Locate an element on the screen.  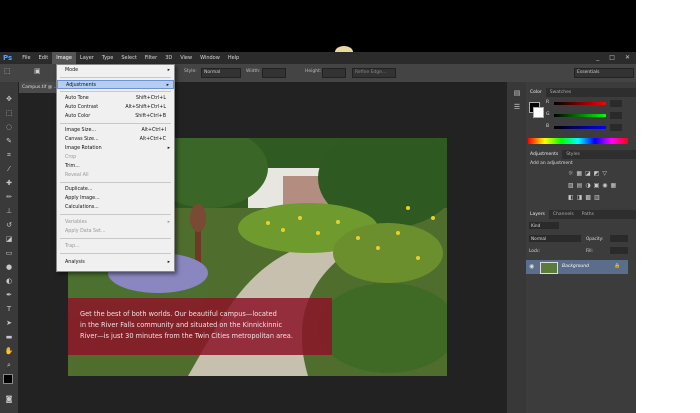
maximize-icon: □ is located at coordinates (612, 58).